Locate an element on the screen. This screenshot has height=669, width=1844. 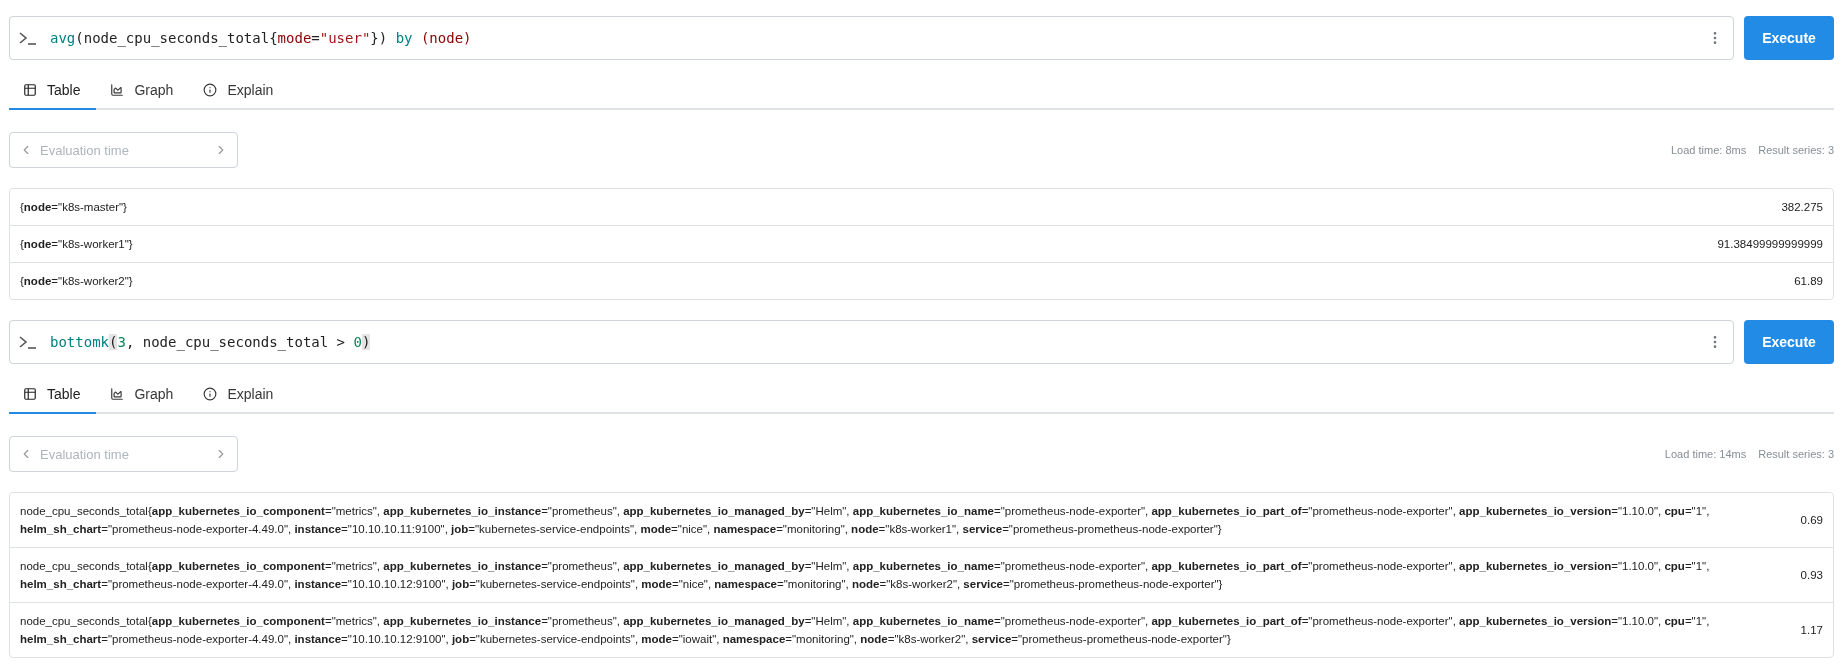
value-cell: 61.89 is located at coordinates (1808, 281).